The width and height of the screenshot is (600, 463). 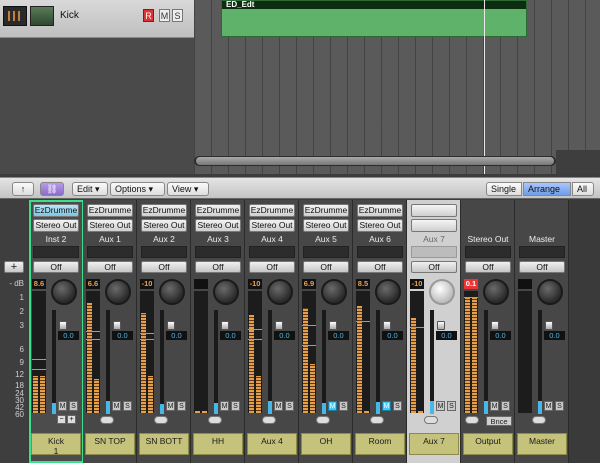 What do you see at coordinates (547, 189) in the screenshot?
I see `arrange-view-button: Arrange` at bounding box center [547, 189].